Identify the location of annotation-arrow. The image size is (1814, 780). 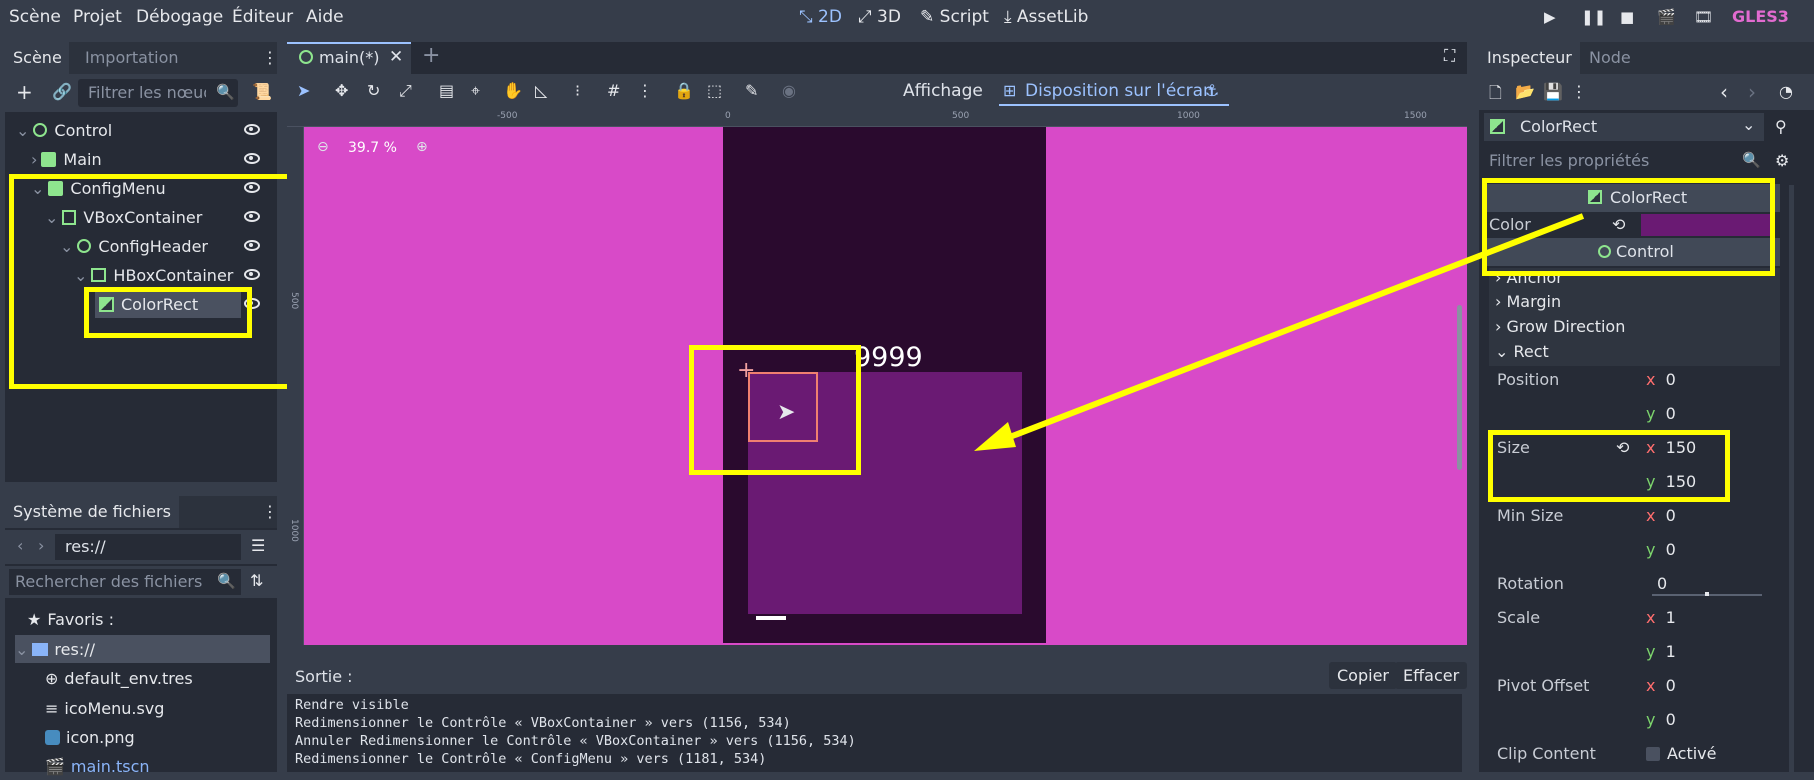
(1279, 332).